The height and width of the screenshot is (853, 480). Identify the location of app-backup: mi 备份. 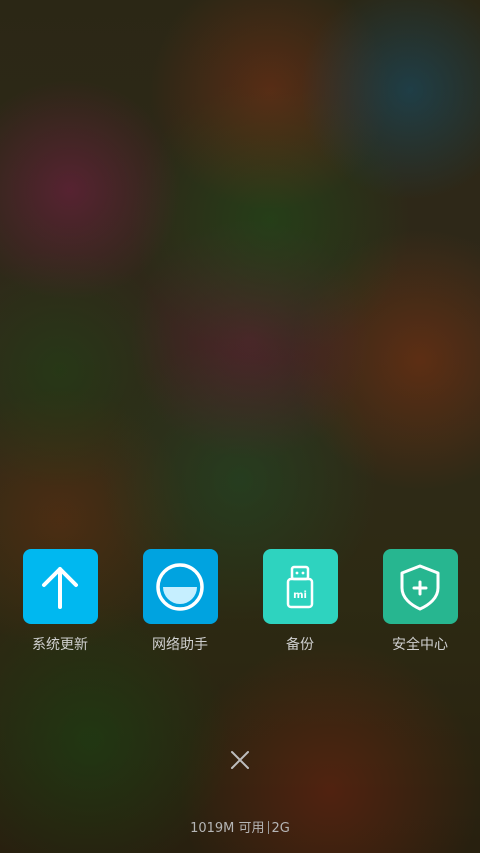
(300, 601).